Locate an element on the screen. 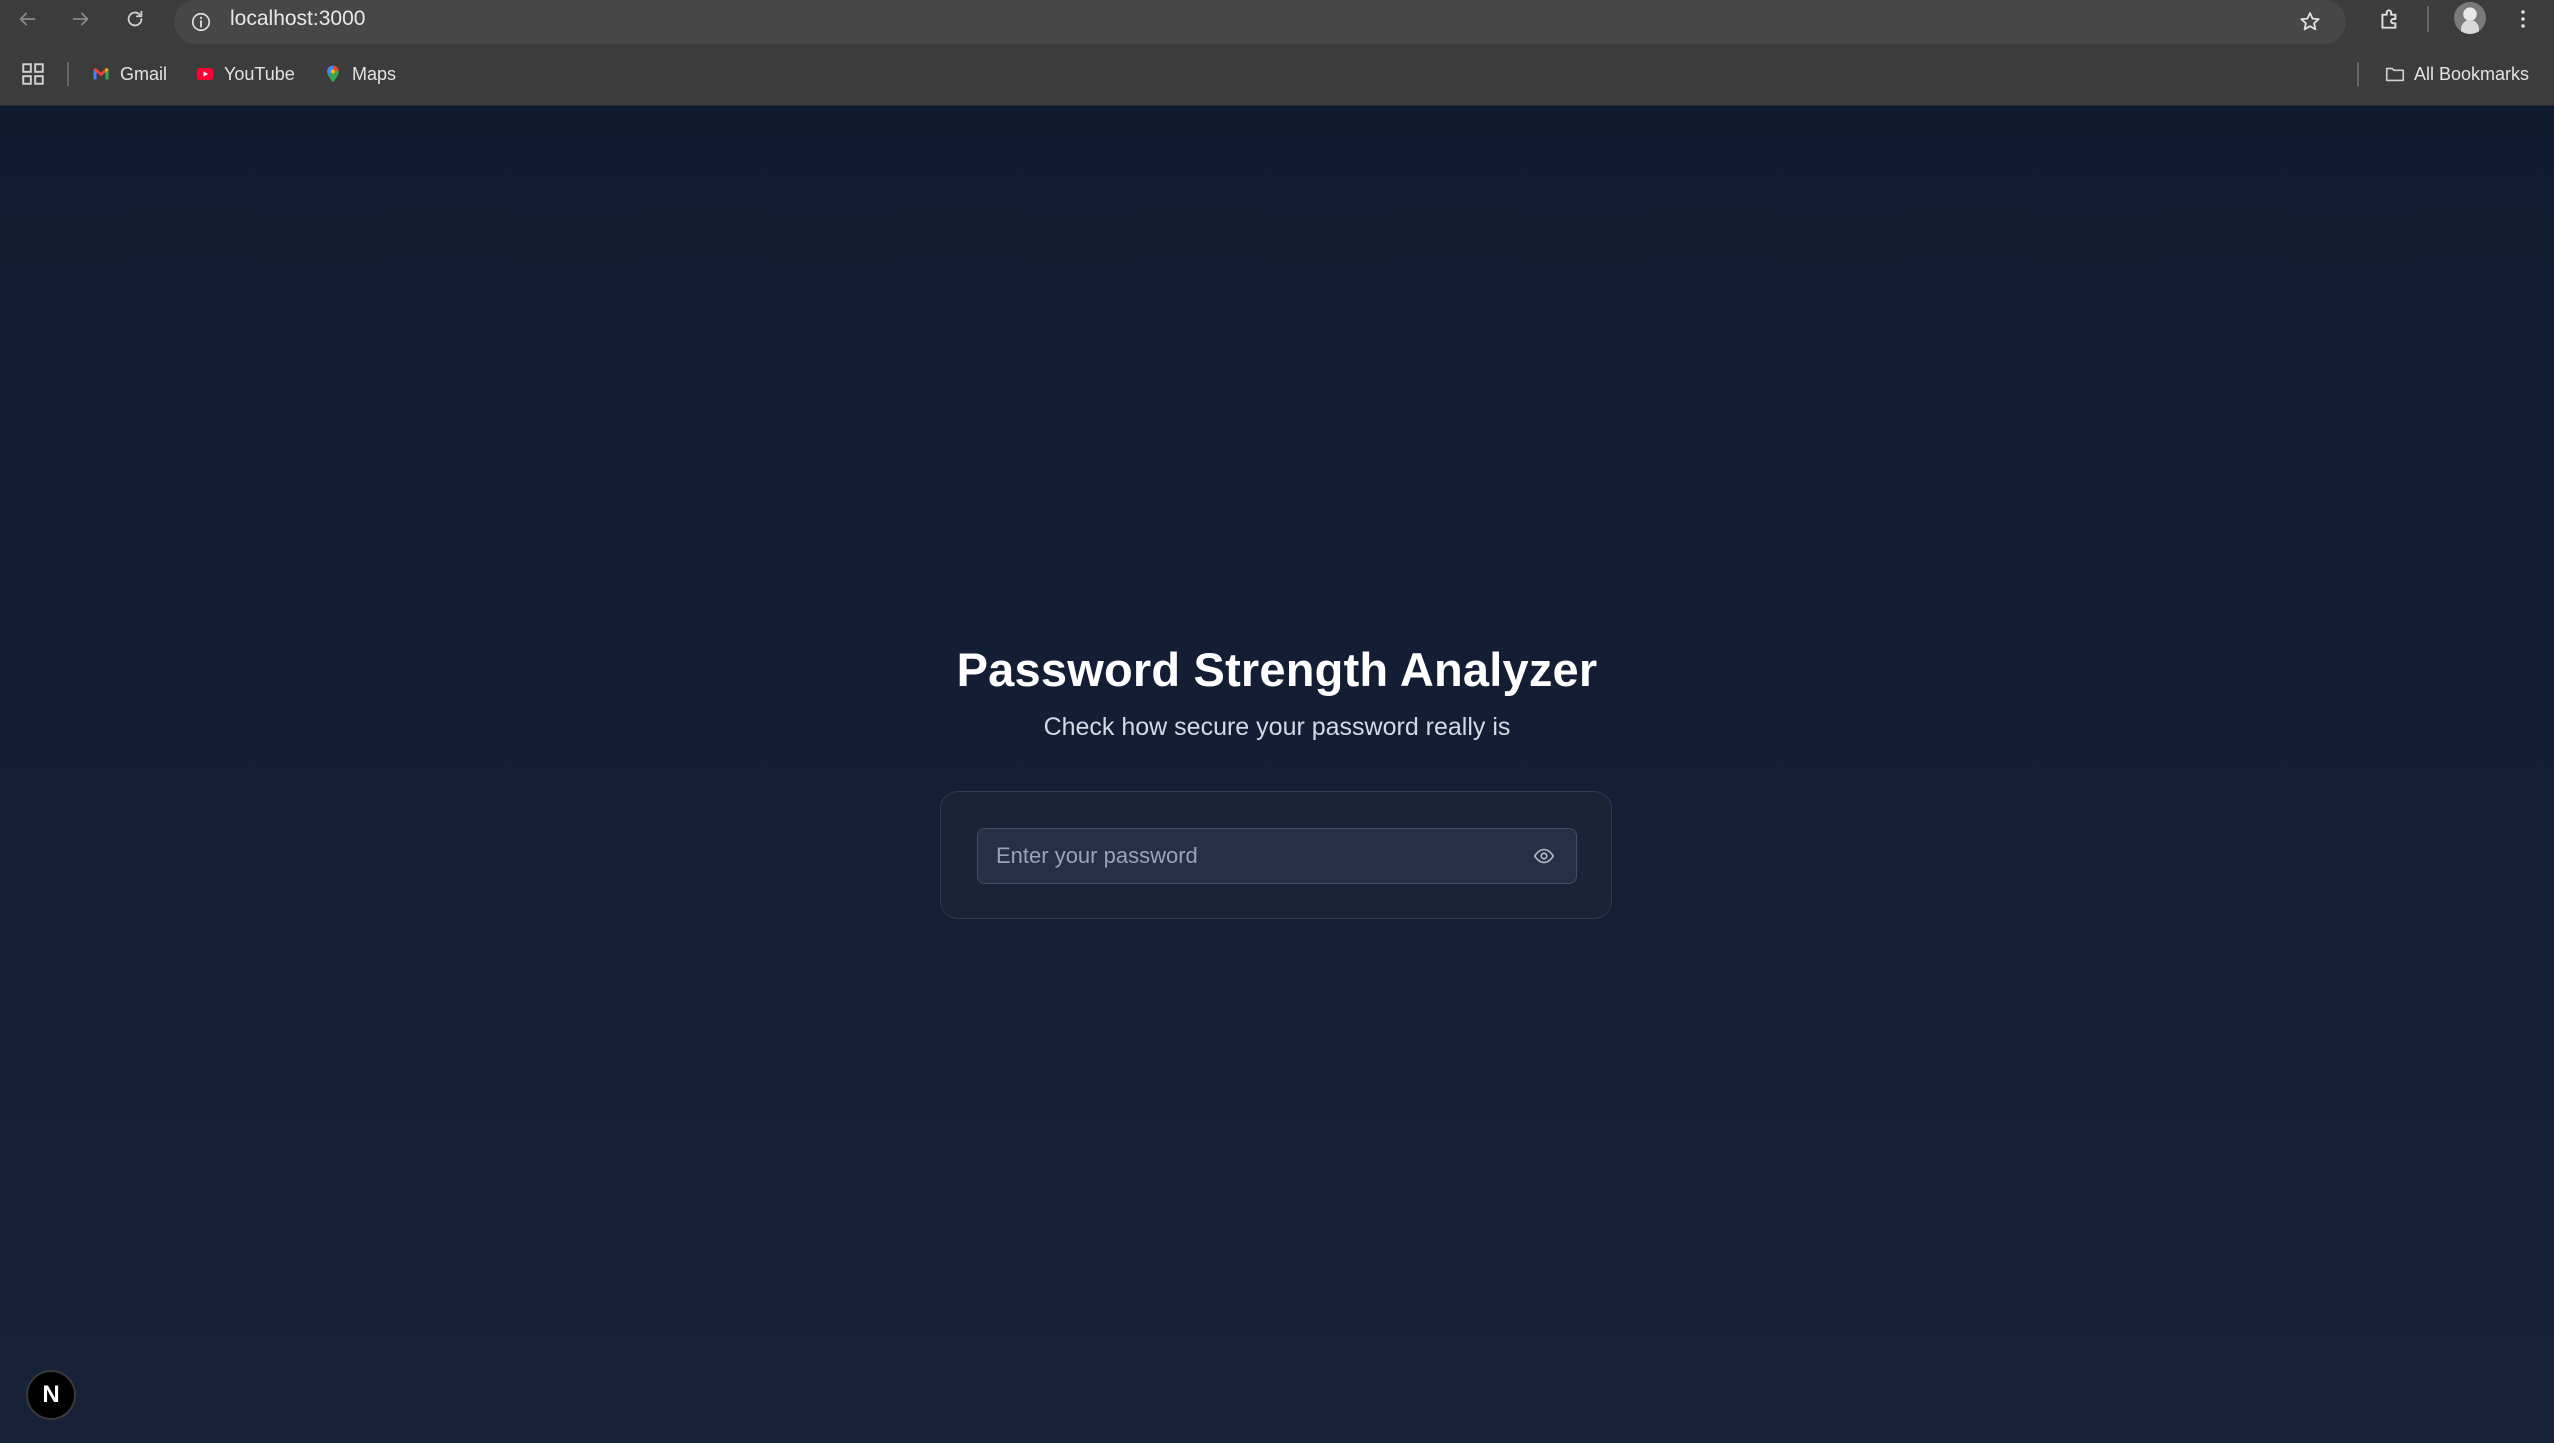  password-card is located at coordinates (1276, 855).